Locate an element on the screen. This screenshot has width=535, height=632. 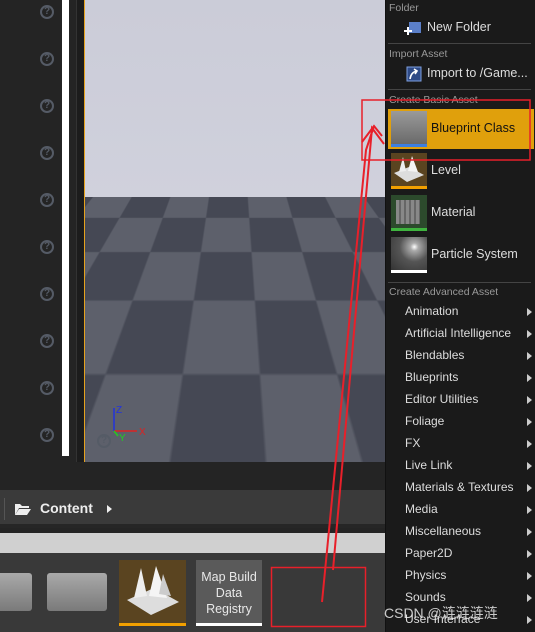
submenu-label: Animation is located at coordinates (432, 311).